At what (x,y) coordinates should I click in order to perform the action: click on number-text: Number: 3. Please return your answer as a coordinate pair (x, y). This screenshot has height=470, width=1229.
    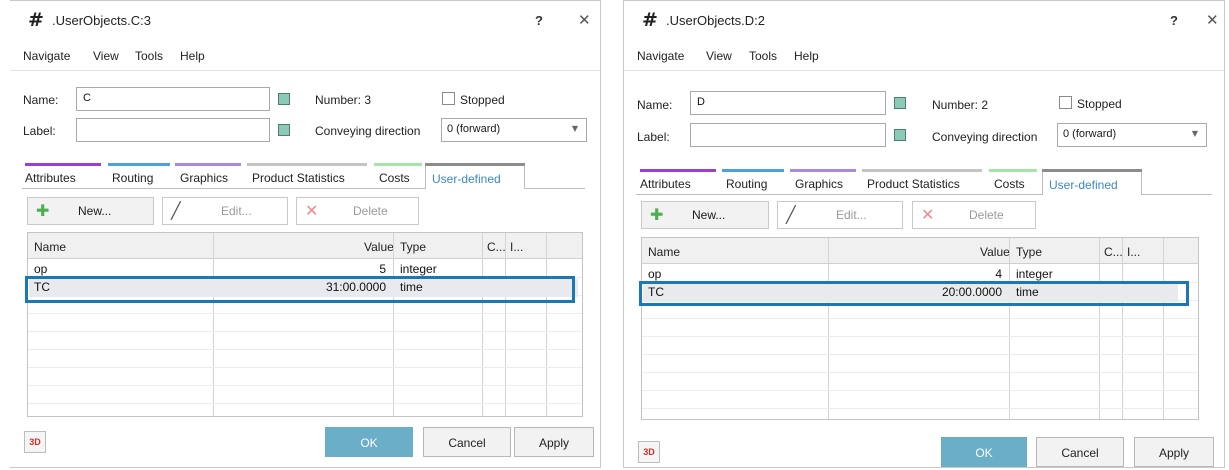
    Looking at the image, I should click on (343, 100).